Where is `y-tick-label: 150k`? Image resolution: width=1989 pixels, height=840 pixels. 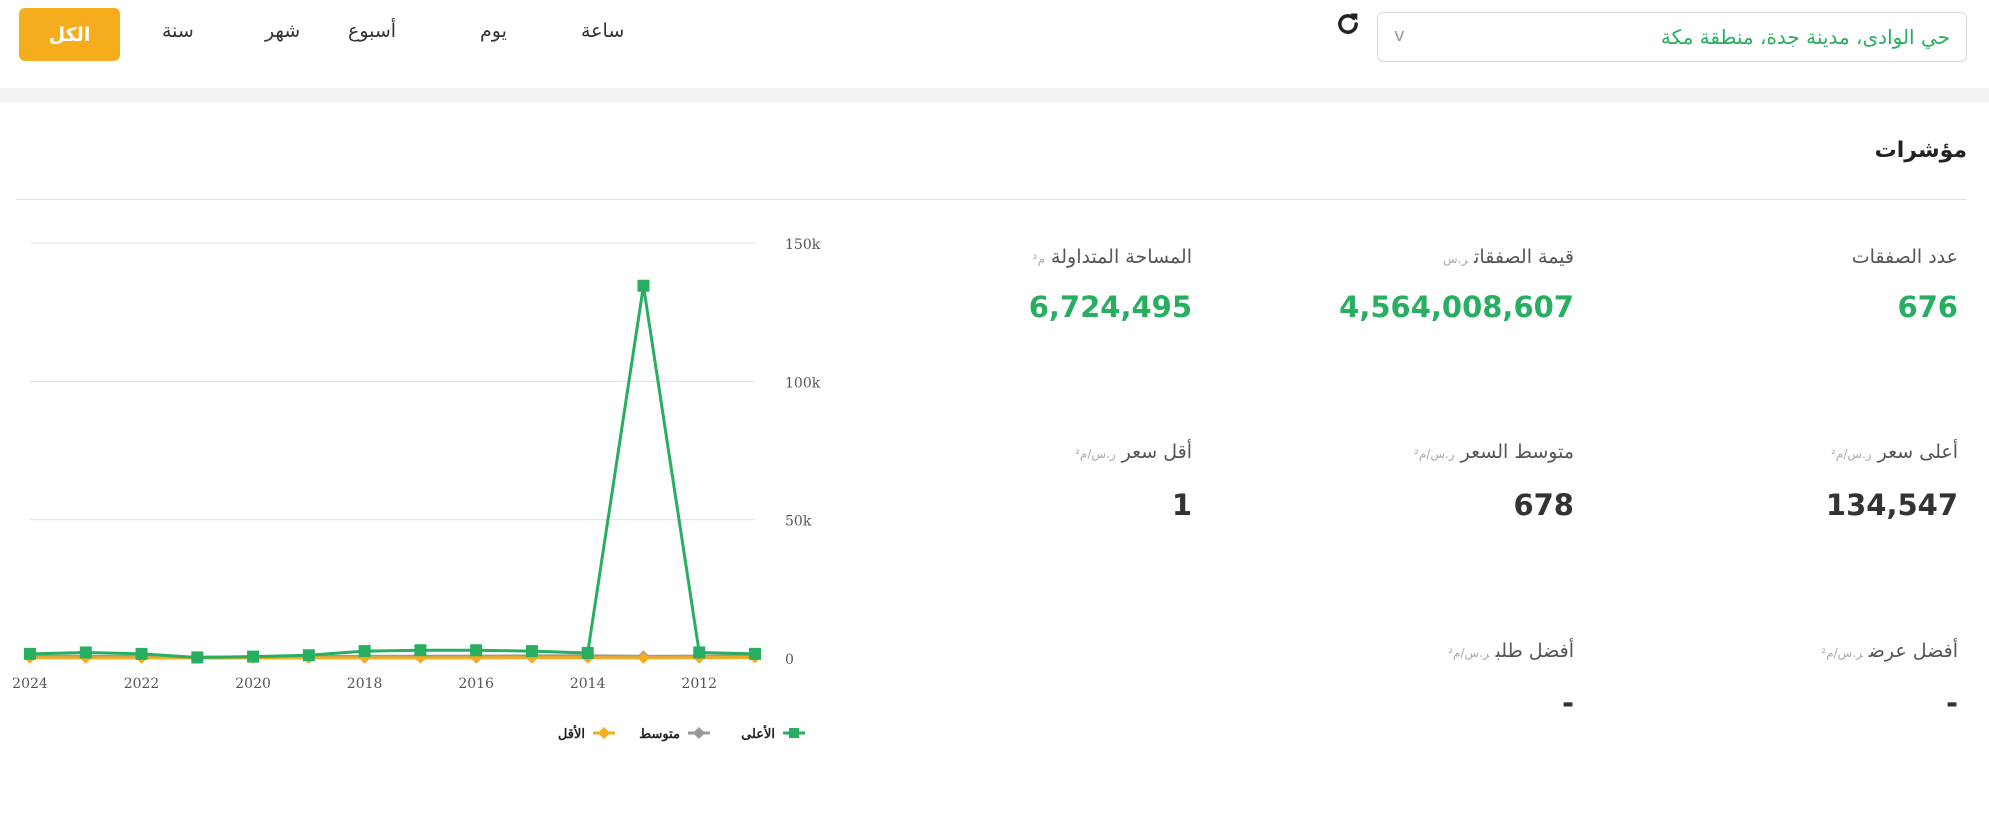 y-tick-label: 150k is located at coordinates (803, 245).